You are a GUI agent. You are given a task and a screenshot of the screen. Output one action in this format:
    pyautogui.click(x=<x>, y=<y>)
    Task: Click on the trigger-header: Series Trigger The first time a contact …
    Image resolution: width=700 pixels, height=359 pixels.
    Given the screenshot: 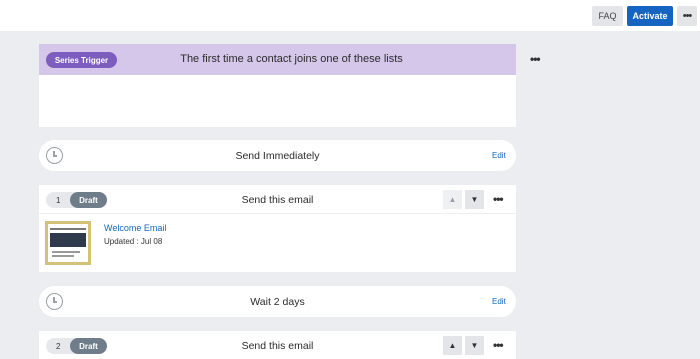 What is the action you would take?
    pyautogui.click(x=290, y=59)
    